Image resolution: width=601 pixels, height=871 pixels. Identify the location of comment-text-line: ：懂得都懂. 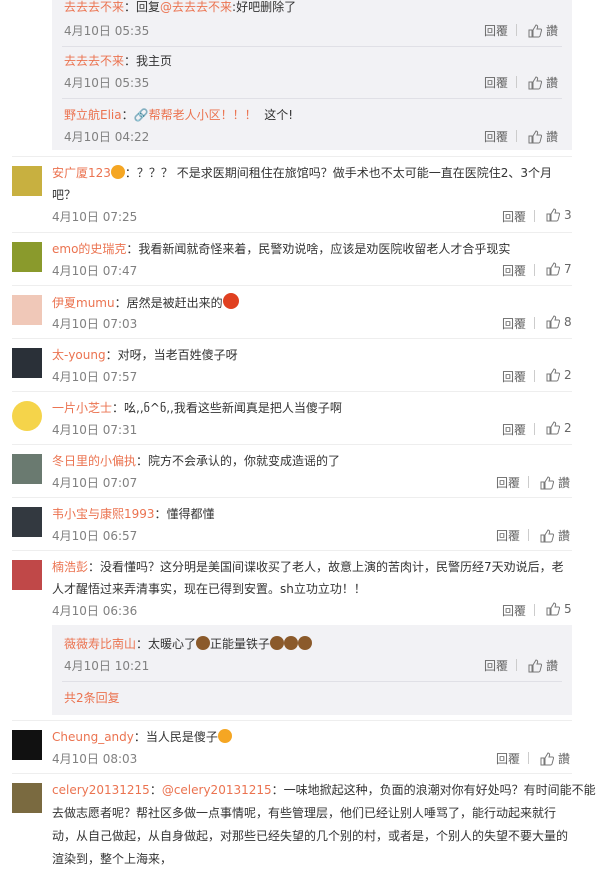
(184, 514).